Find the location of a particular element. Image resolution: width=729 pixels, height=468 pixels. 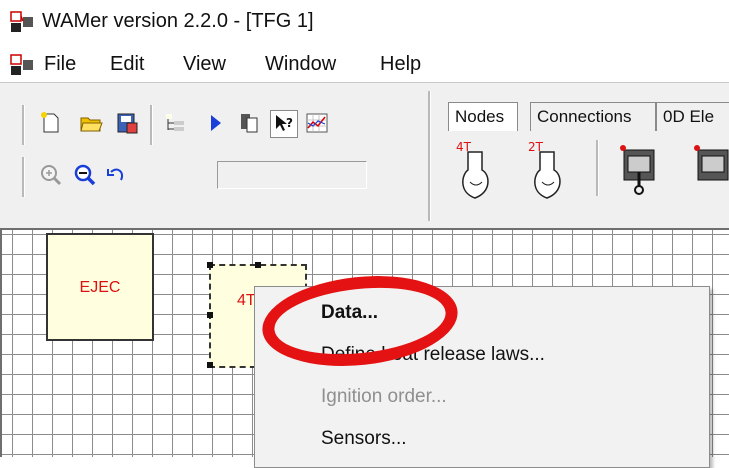

component-palette: 4T 2T is located at coordinates (584, 177).